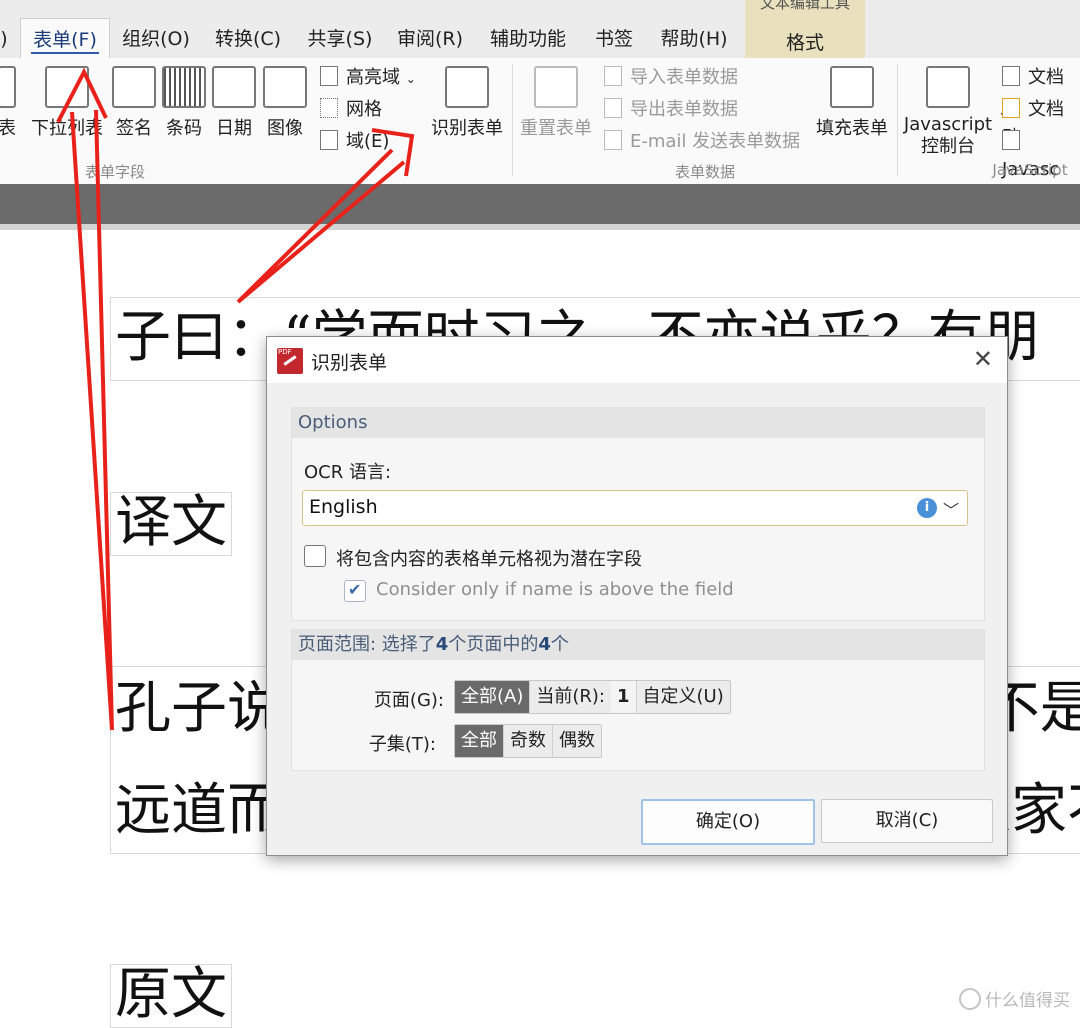 The width and height of the screenshot is (1080, 1028). What do you see at coordinates (442, 644) in the screenshot?
I see `range-selected-count: 4` at bounding box center [442, 644].